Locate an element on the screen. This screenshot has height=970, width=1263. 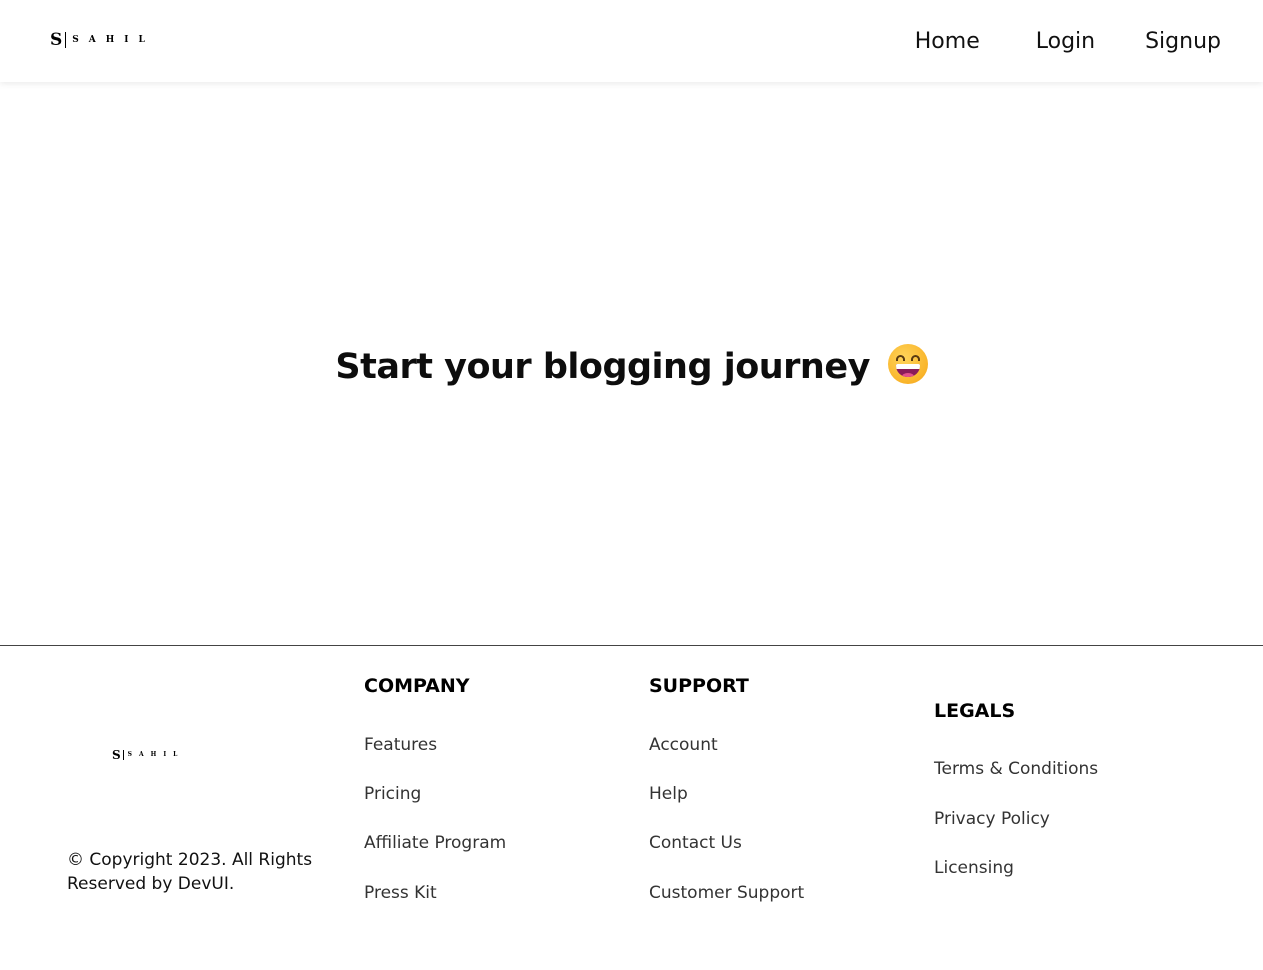
footer-link-privacy-policy: Privacy Policy is located at coordinates (992, 819).